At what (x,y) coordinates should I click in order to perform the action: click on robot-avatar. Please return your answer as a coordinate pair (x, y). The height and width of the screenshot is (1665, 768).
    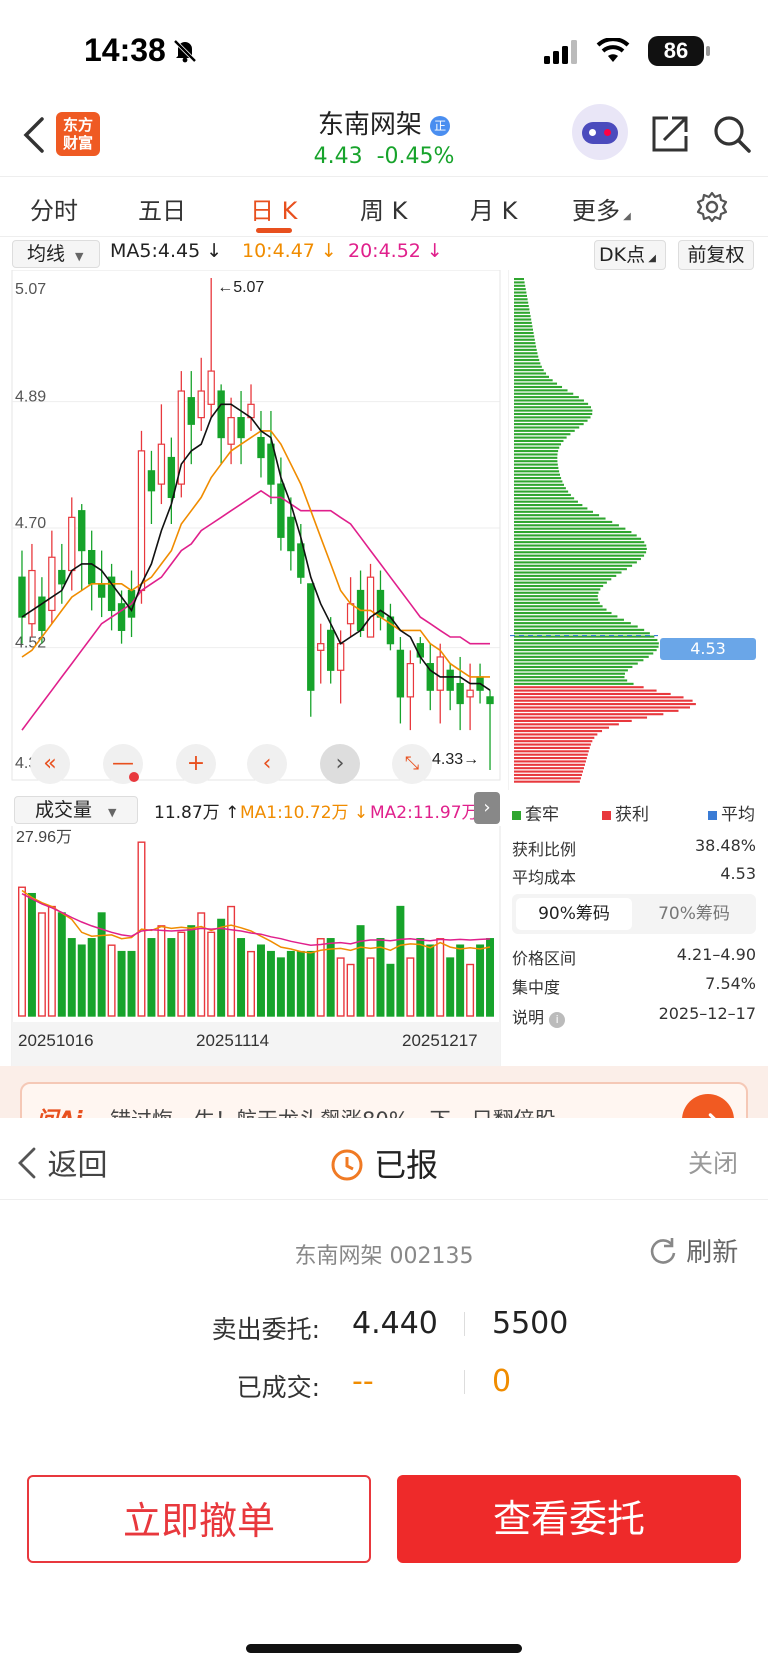
    Looking at the image, I should click on (600, 132).